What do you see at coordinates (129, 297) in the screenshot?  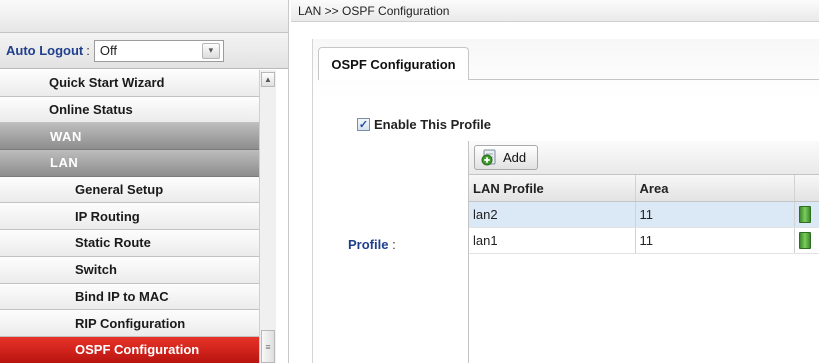 I see `menu-item-bind-ip-to-mac: Bind IP to MAC` at bounding box center [129, 297].